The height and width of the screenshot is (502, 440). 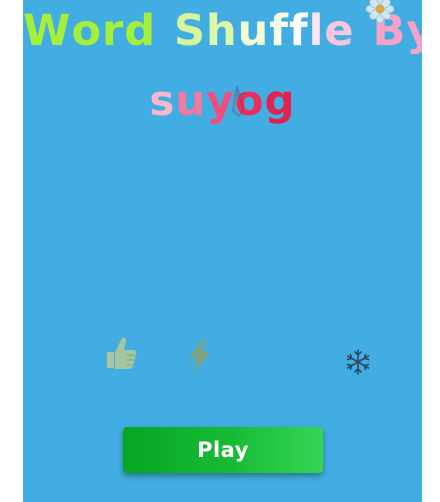 I want to click on title-letter: y, so click(x=414, y=31).